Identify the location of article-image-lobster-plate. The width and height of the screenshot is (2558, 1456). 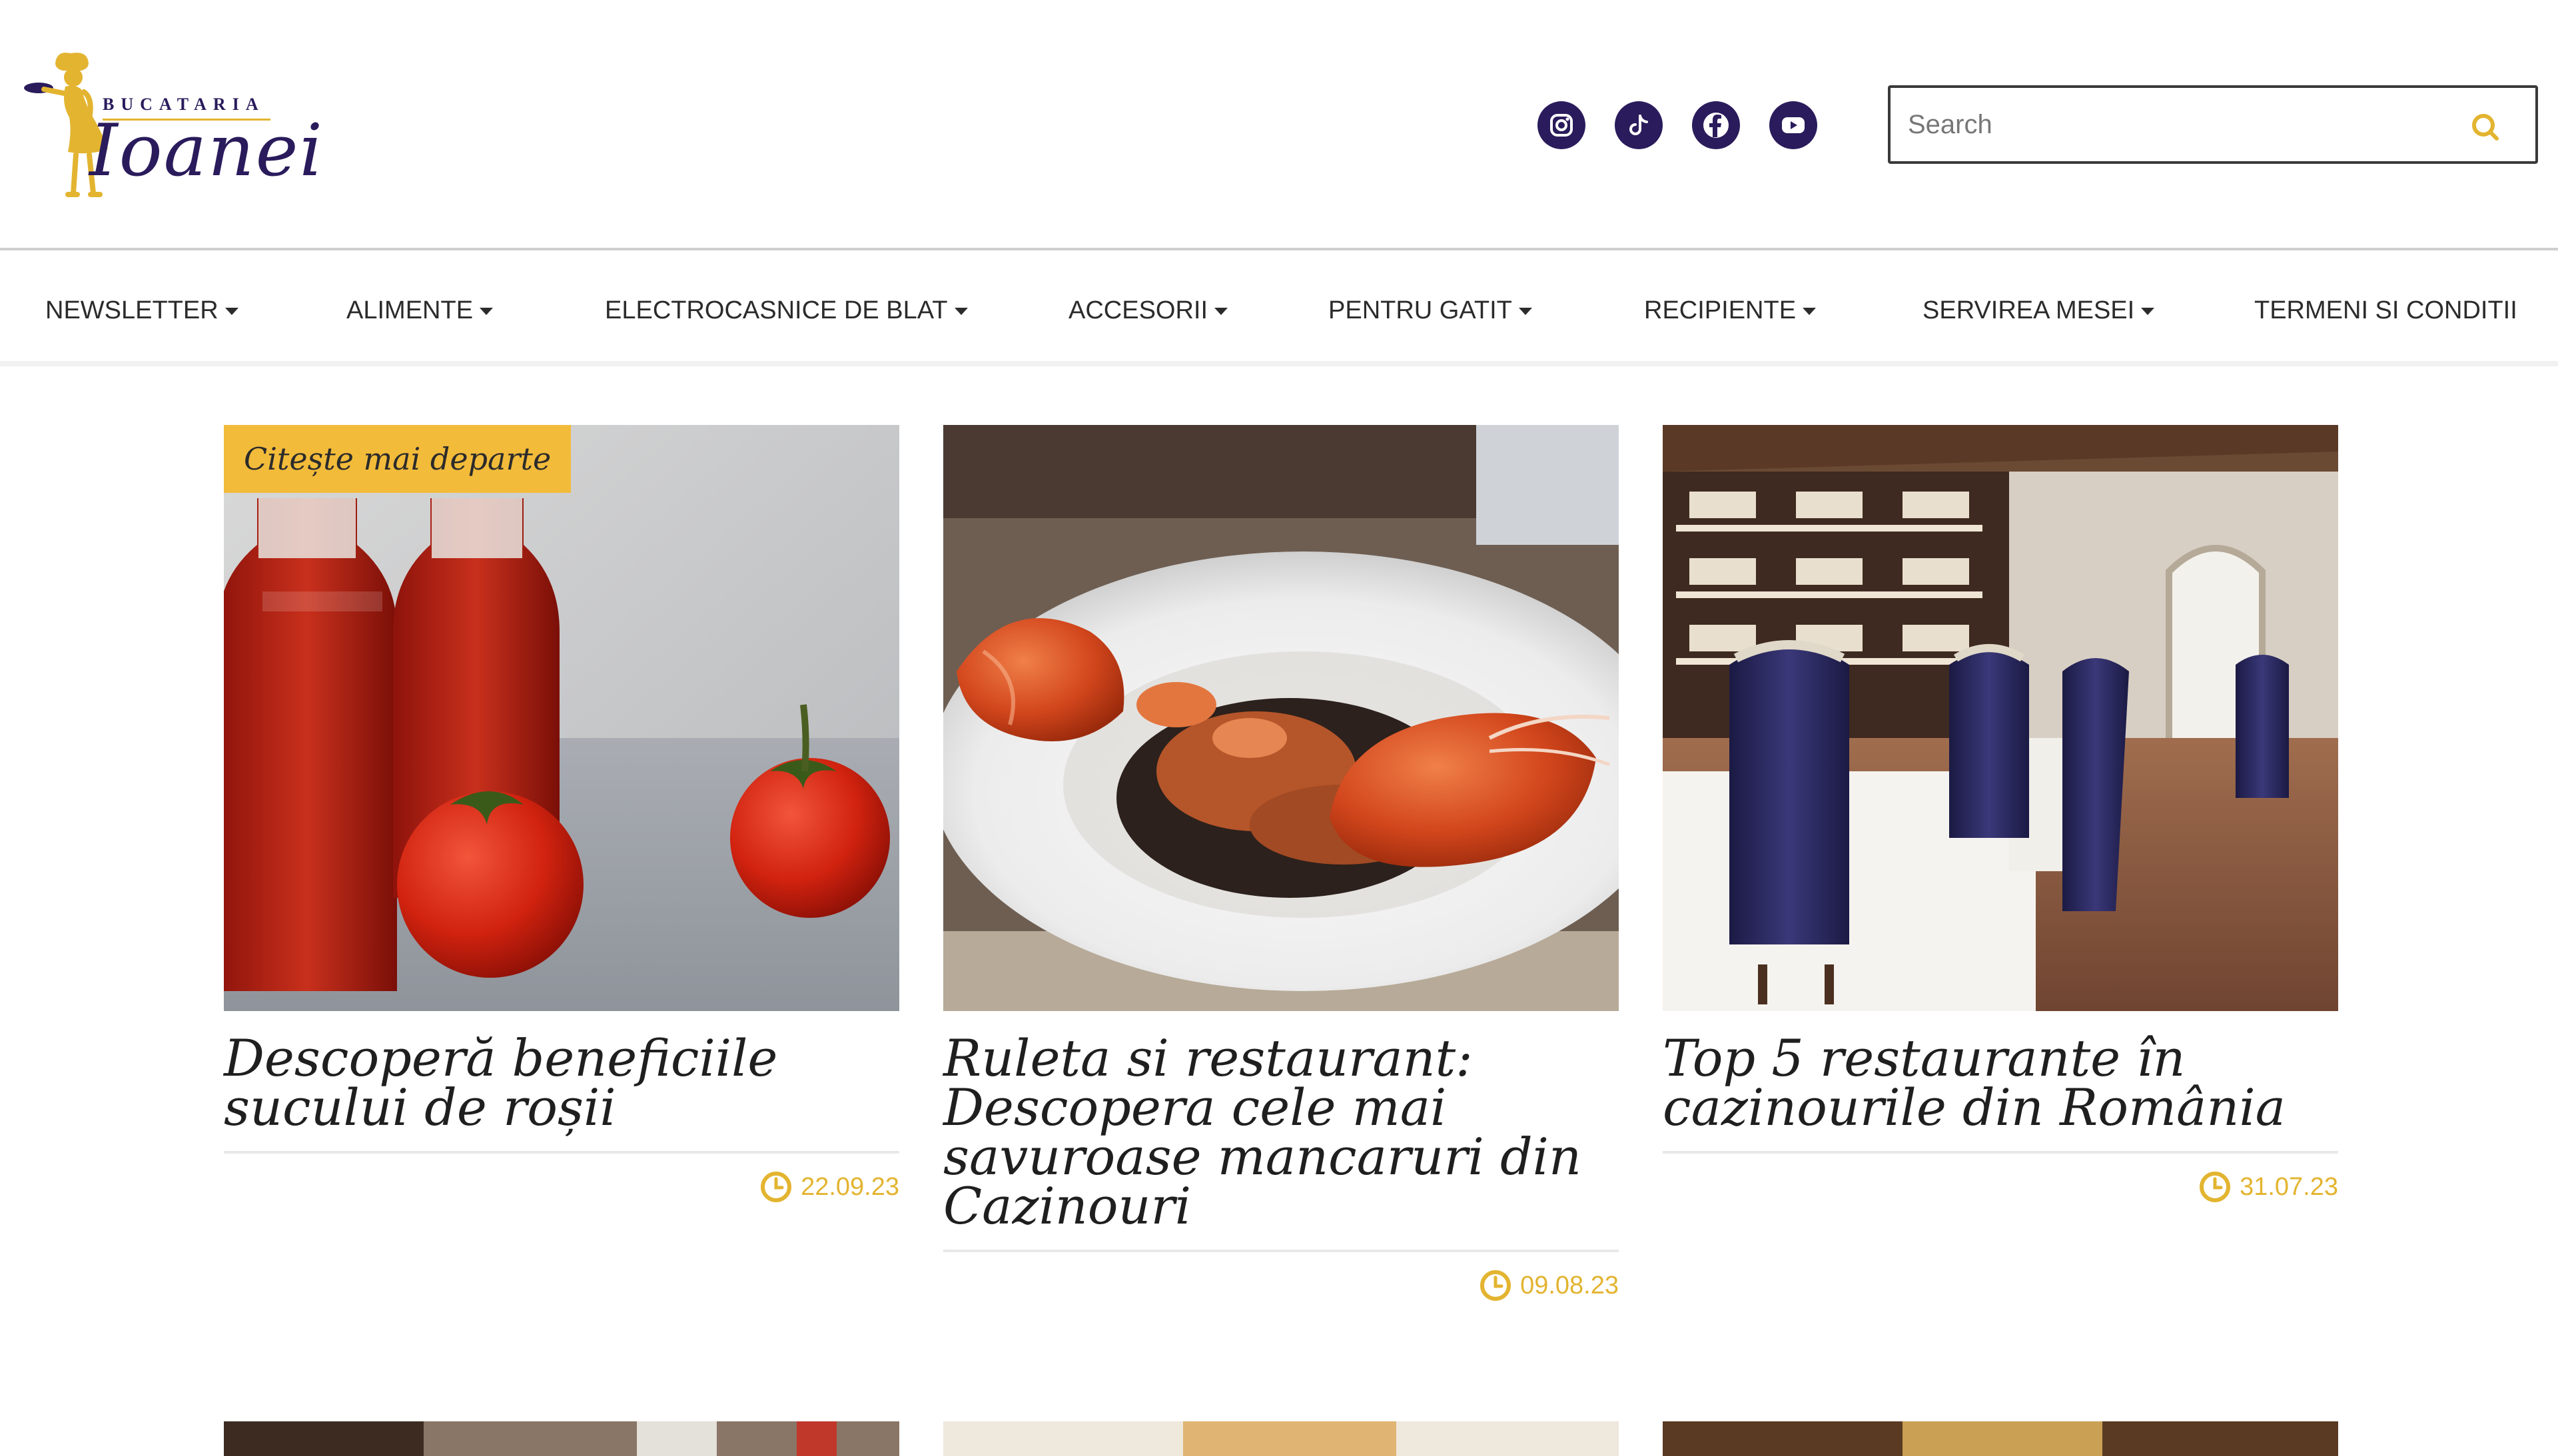
(1281, 718).